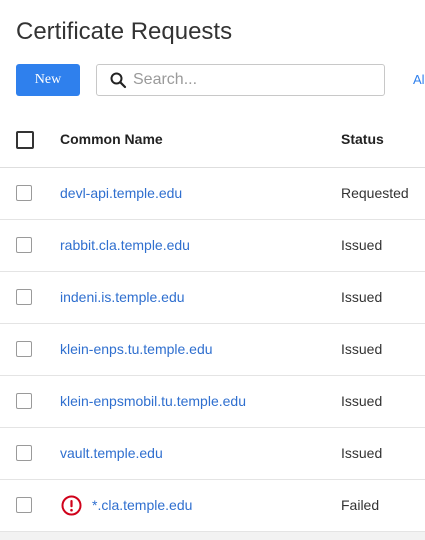 Image resolution: width=425 pixels, height=540 pixels. What do you see at coordinates (419, 79) in the screenshot?
I see `filter-link: Al` at bounding box center [419, 79].